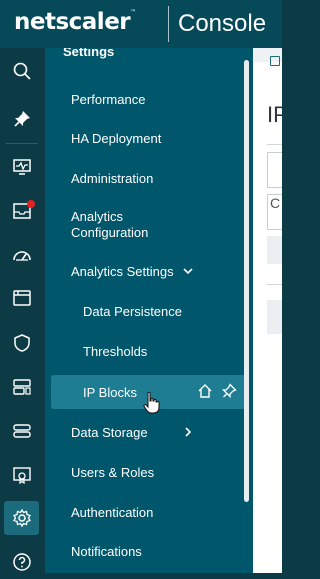  What do you see at coordinates (275, 61) in the screenshot?
I see `tab-icon` at bounding box center [275, 61].